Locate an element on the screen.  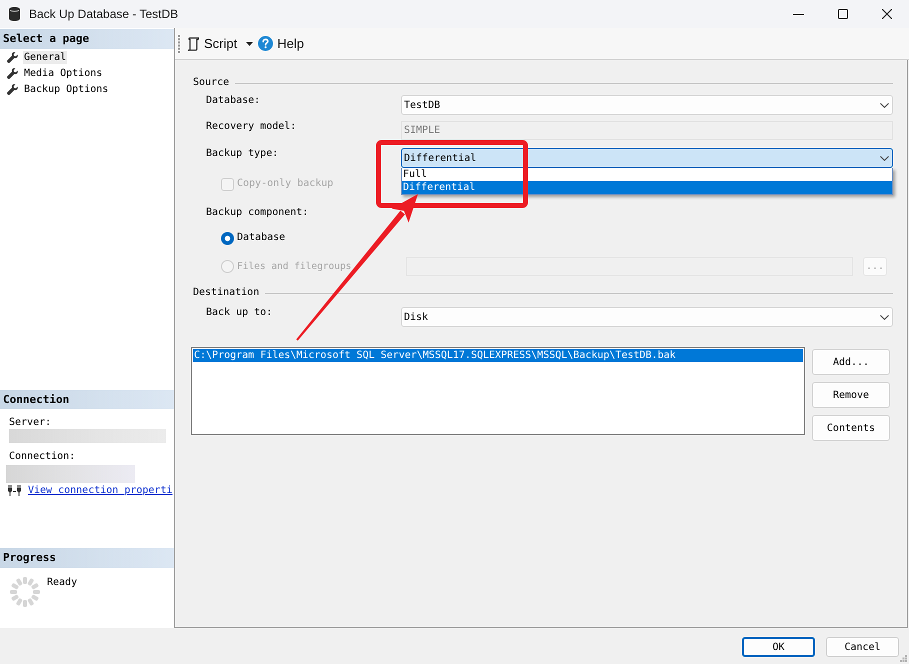
field-label: Backup type: is located at coordinates (243, 154).